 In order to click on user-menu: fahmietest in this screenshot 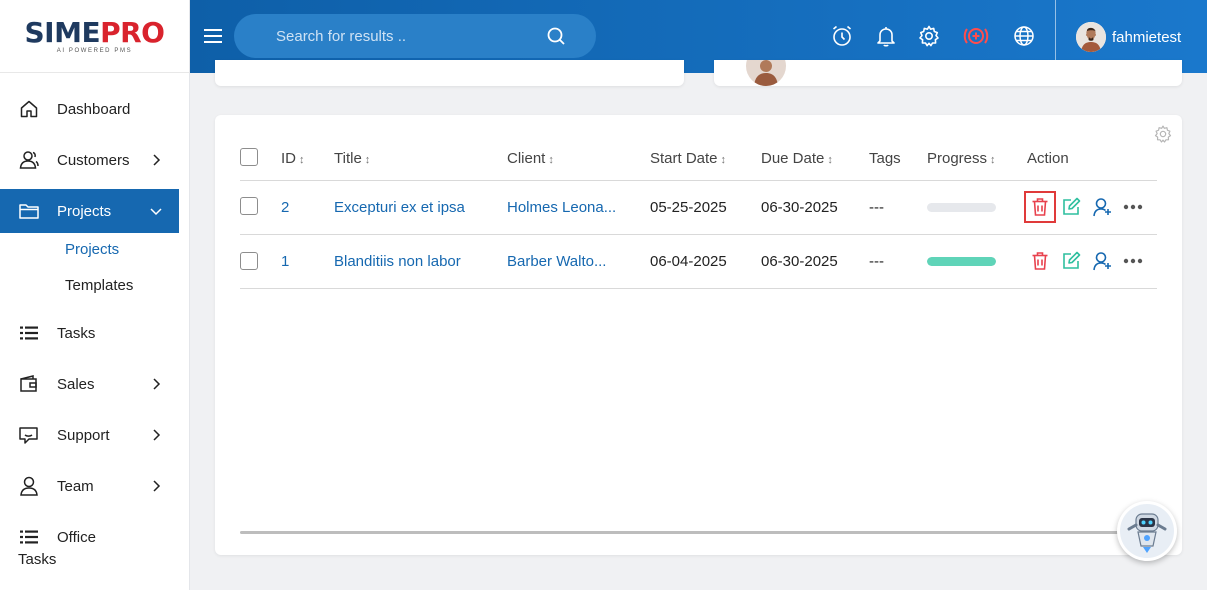, I will do `click(1128, 37)`.